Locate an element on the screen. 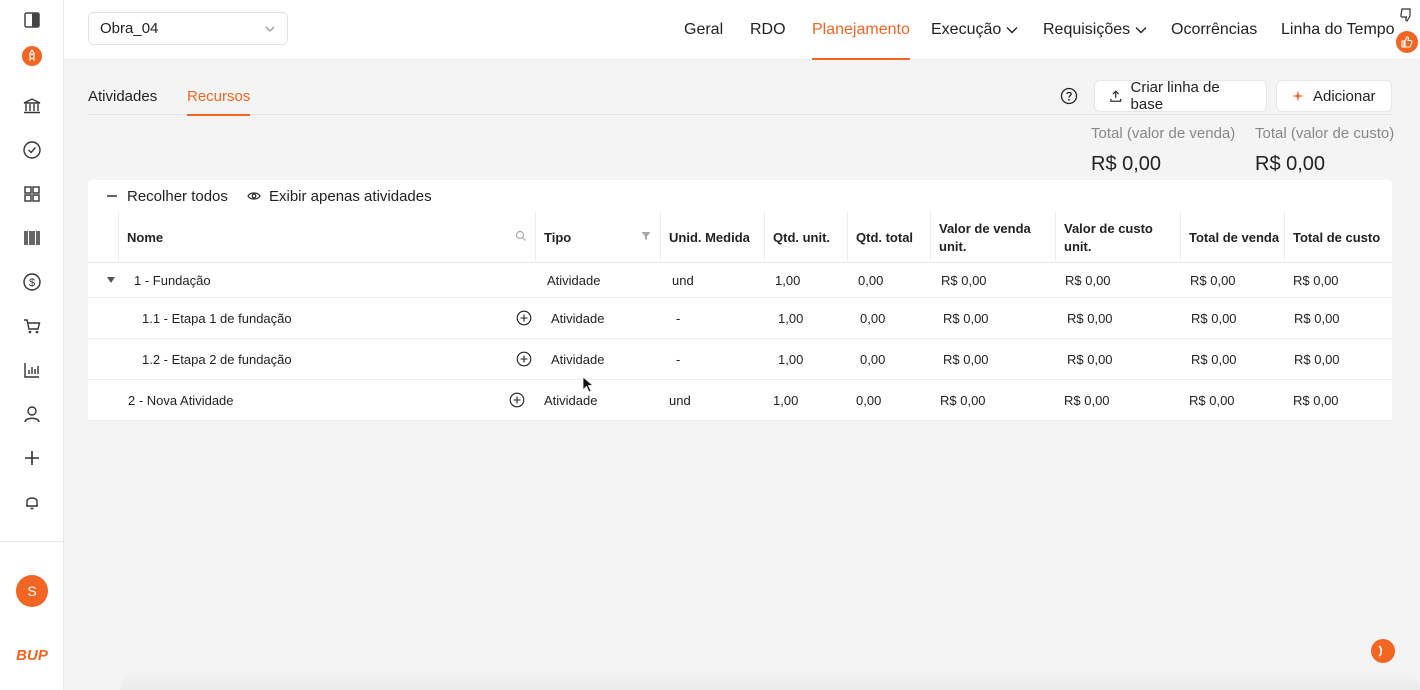  nav-linha-do-tempo: Linha do Tempo is located at coordinates (1338, 30).